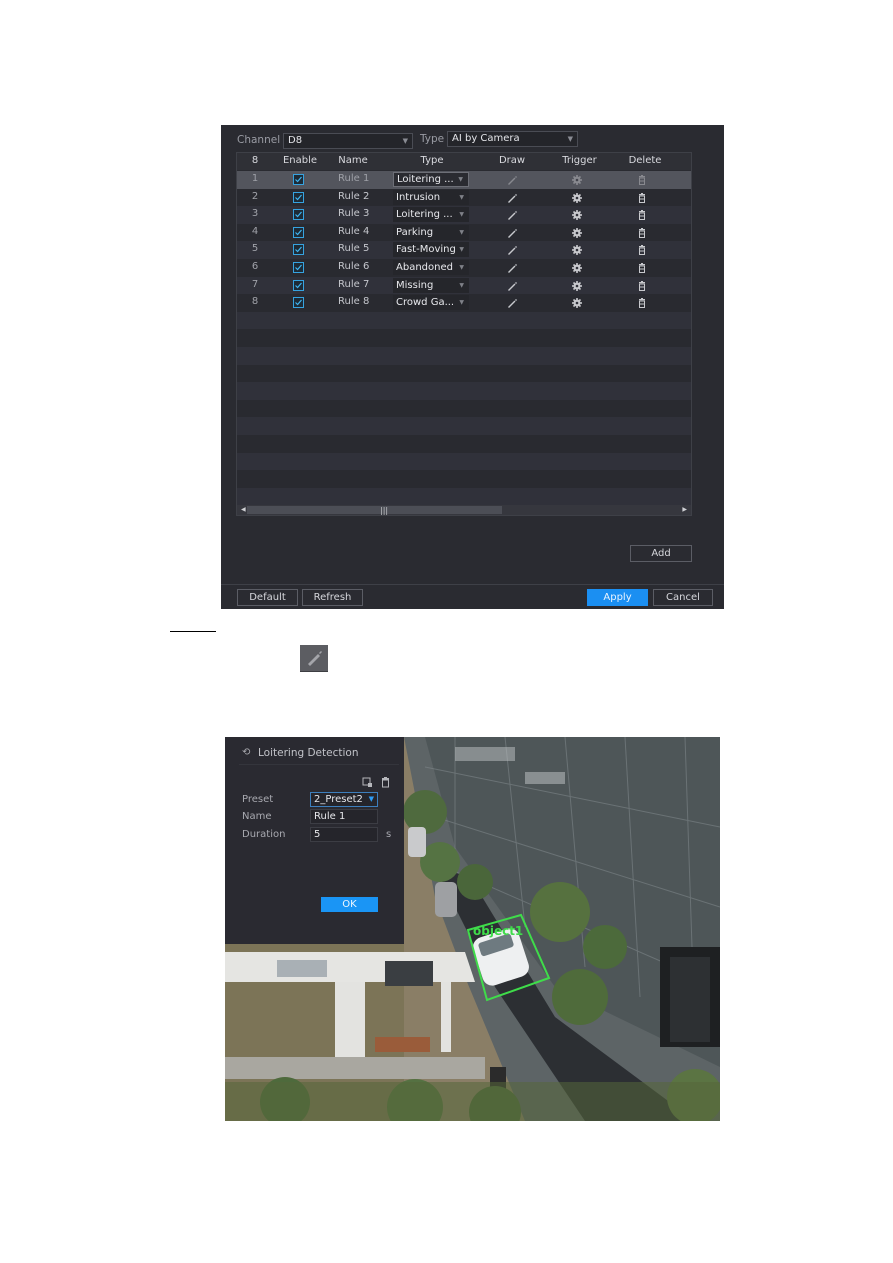 The width and height of the screenshot is (893, 1263). I want to click on column-count: 8, so click(255, 160).